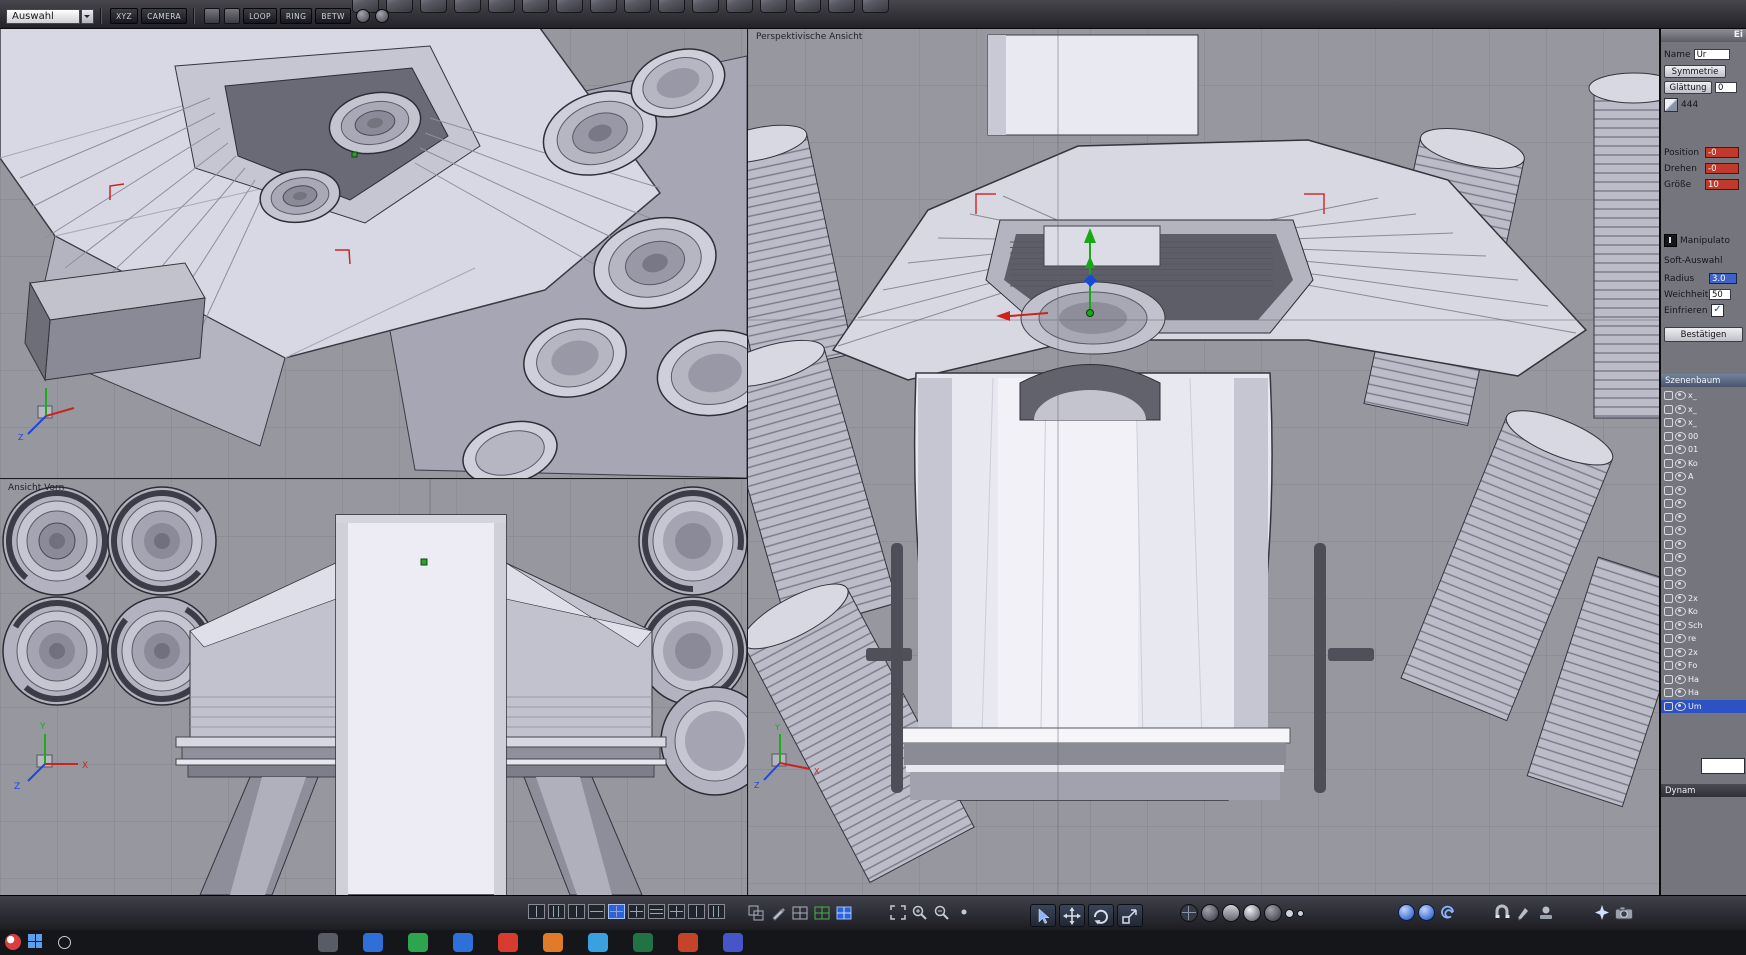 The height and width of the screenshot is (955, 1746). I want to click on pen-select-icon, so click(212, 16).